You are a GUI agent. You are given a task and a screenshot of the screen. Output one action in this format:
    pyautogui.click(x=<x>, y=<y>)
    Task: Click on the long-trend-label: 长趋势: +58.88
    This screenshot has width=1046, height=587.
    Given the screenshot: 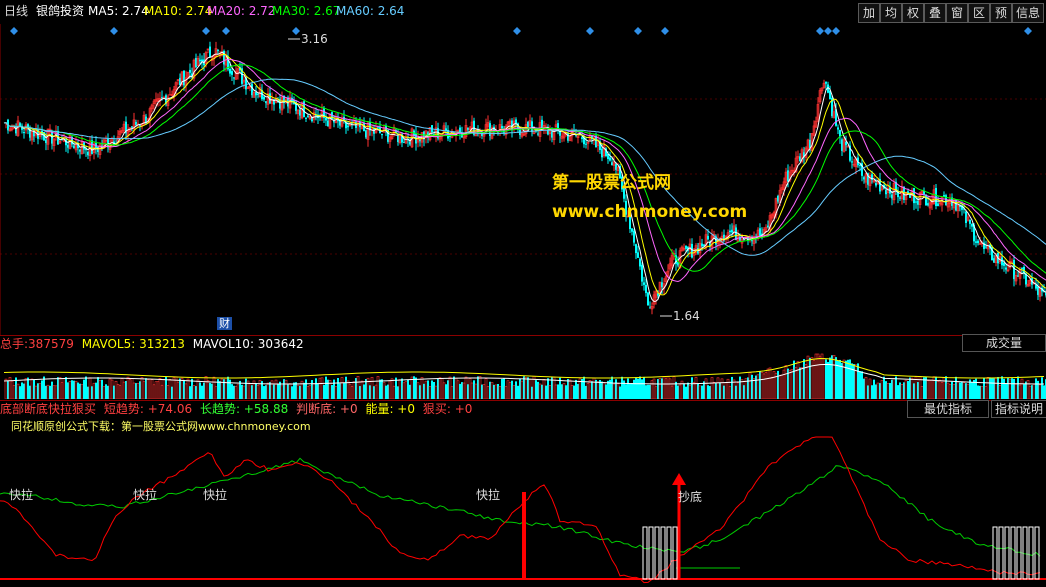 What is the action you would take?
    pyautogui.click(x=244, y=409)
    